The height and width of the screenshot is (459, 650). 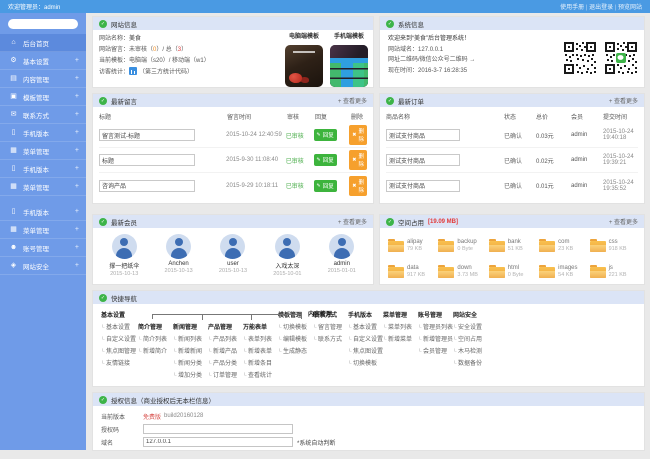 I want to click on folder-item: images 54 KB, so click(x=562, y=271).